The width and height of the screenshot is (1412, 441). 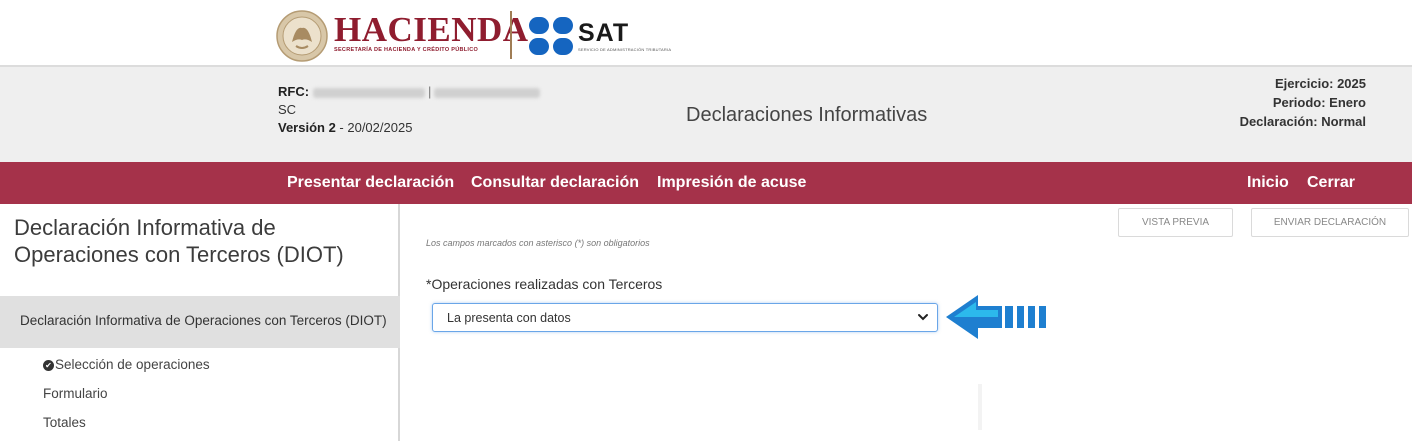 I want to click on regime-text: SC, so click(x=287, y=109).